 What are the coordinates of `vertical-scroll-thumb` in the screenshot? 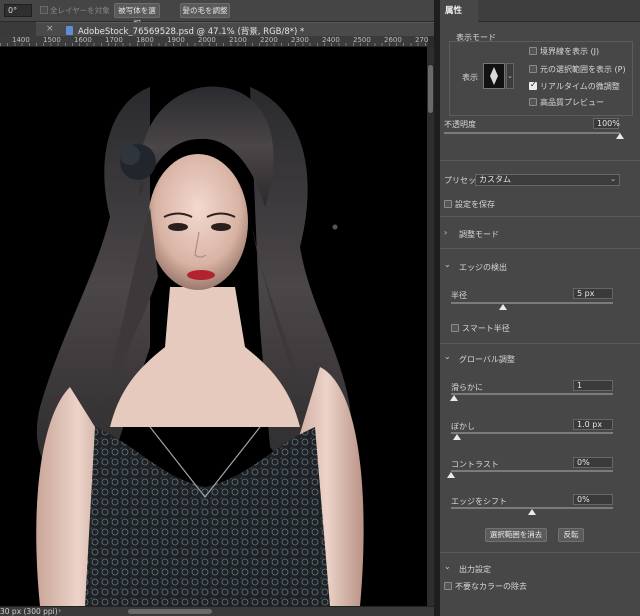 It's located at (430, 89).